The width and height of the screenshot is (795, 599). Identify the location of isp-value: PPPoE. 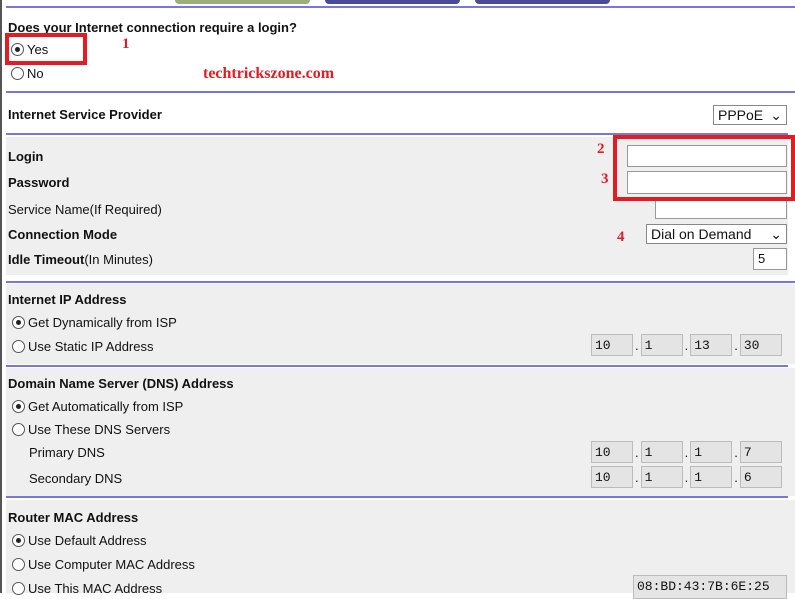
(741, 115).